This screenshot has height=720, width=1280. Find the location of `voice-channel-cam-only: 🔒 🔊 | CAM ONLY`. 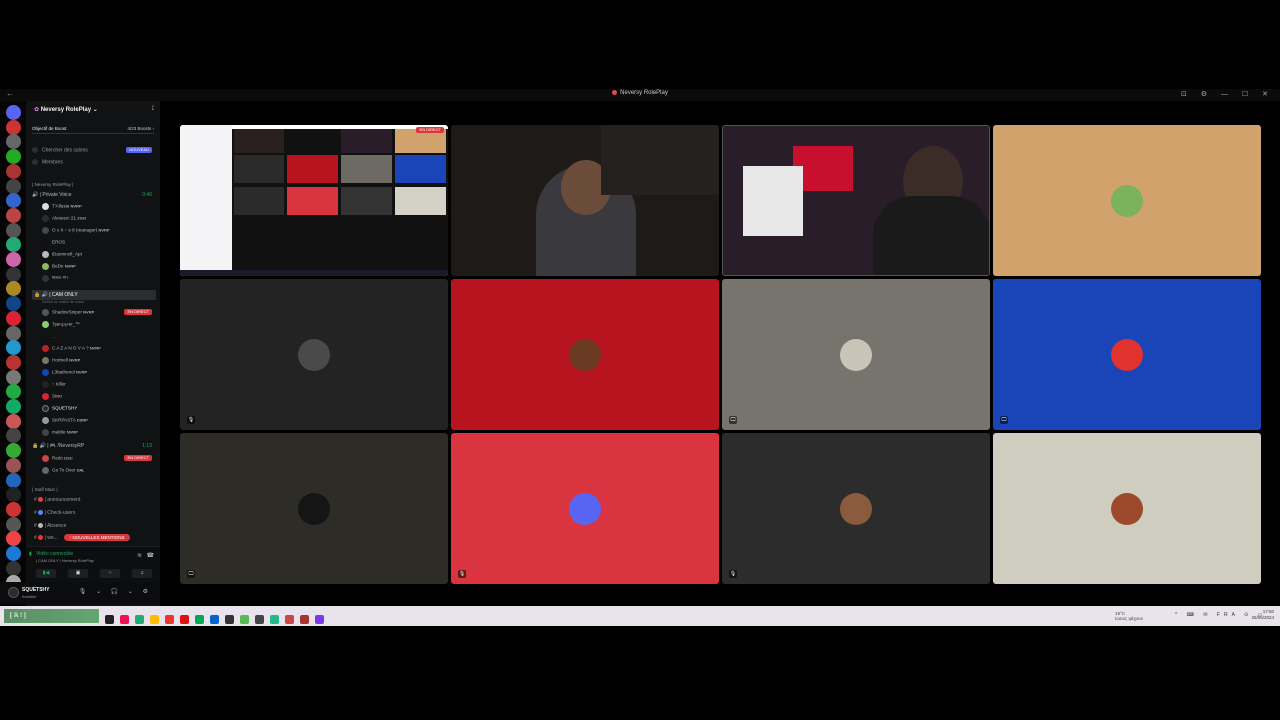

voice-channel-cam-only: 🔒 🔊 | CAM ONLY is located at coordinates (94, 295).